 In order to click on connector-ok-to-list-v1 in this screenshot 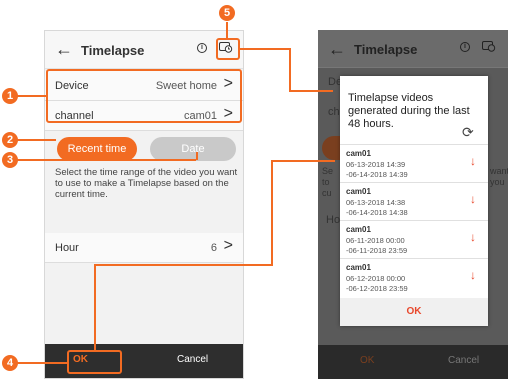, I will do `click(95, 307)`.